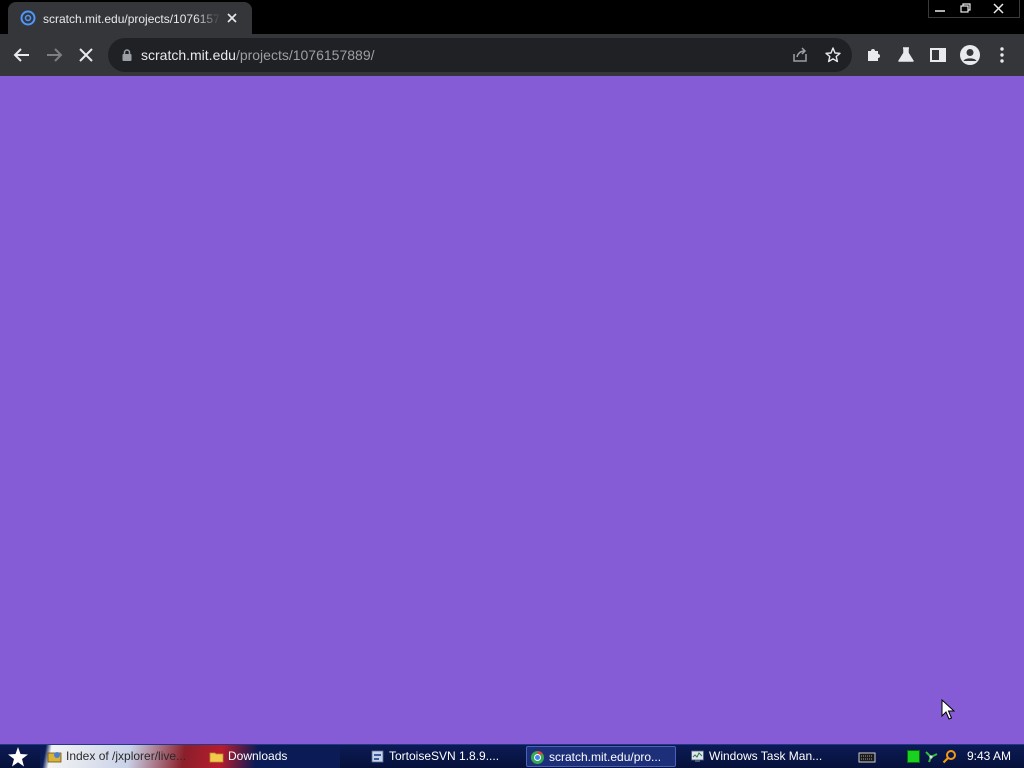 This screenshot has height=768, width=1024. What do you see at coordinates (216, 757) in the screenshot?
I see `folder-icon` at bounding box center [216, 757].